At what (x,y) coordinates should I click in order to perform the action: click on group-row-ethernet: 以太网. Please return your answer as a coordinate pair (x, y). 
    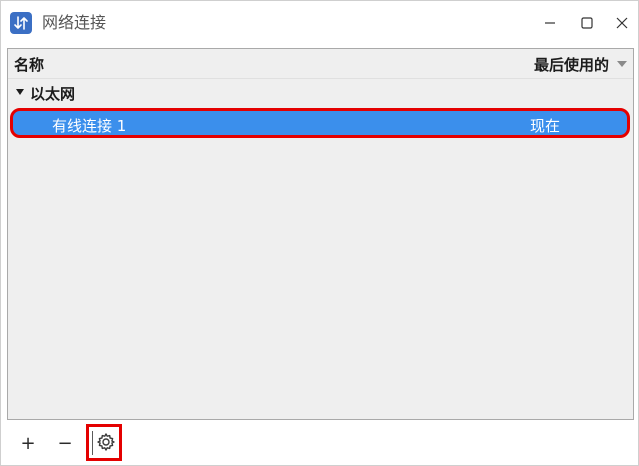
    Looking at the image, I should click on (320, 93).